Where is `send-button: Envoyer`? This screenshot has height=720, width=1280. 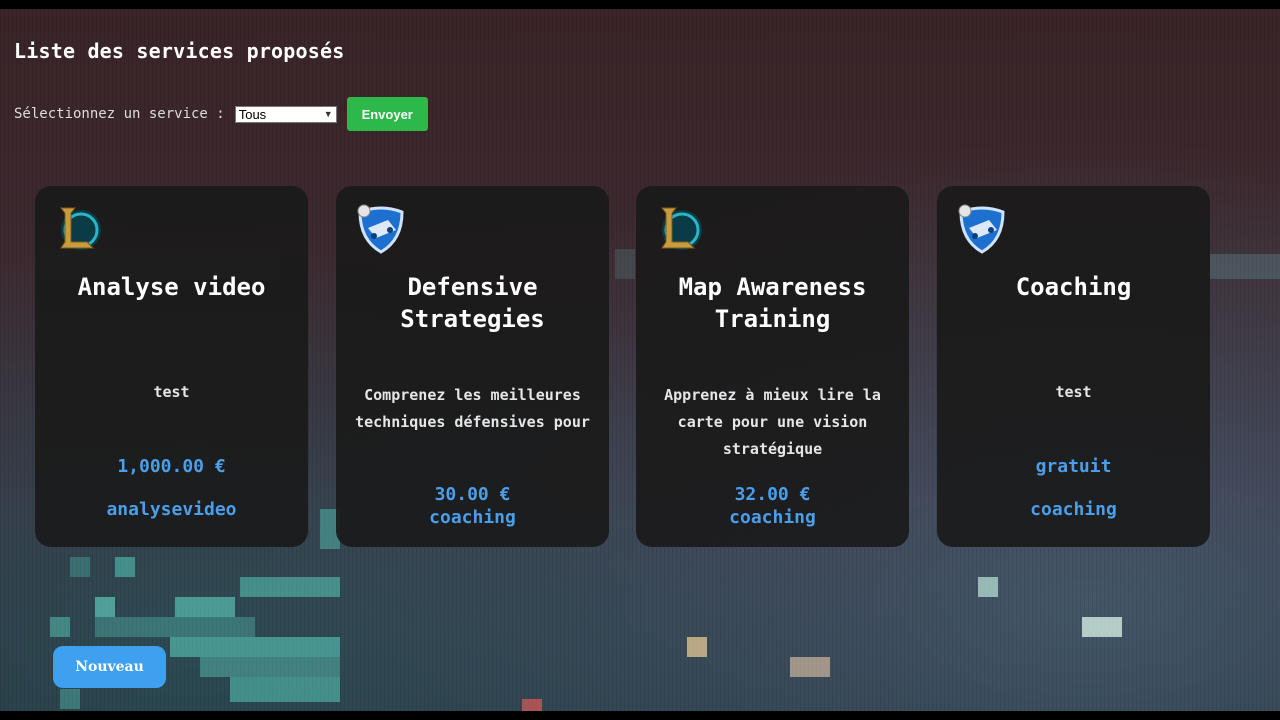 send-button: Envoyer is located at coordinates (387, 114).